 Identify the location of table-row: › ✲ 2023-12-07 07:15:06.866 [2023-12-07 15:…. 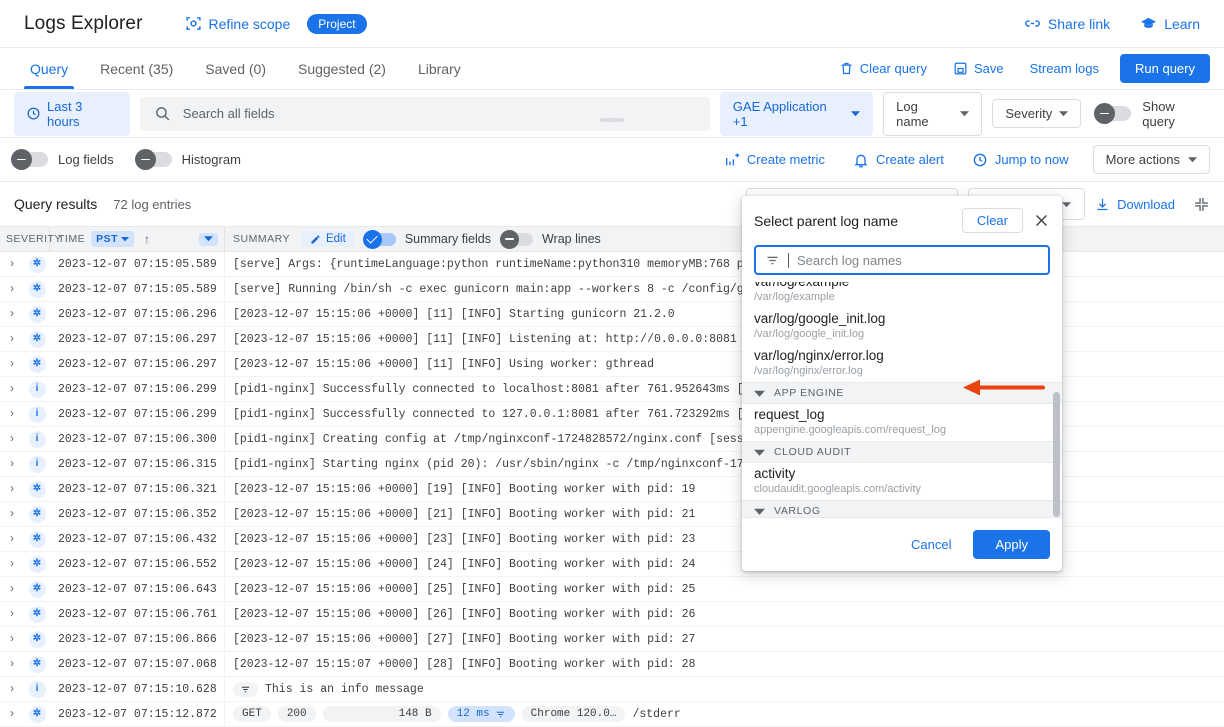
(612, 639).